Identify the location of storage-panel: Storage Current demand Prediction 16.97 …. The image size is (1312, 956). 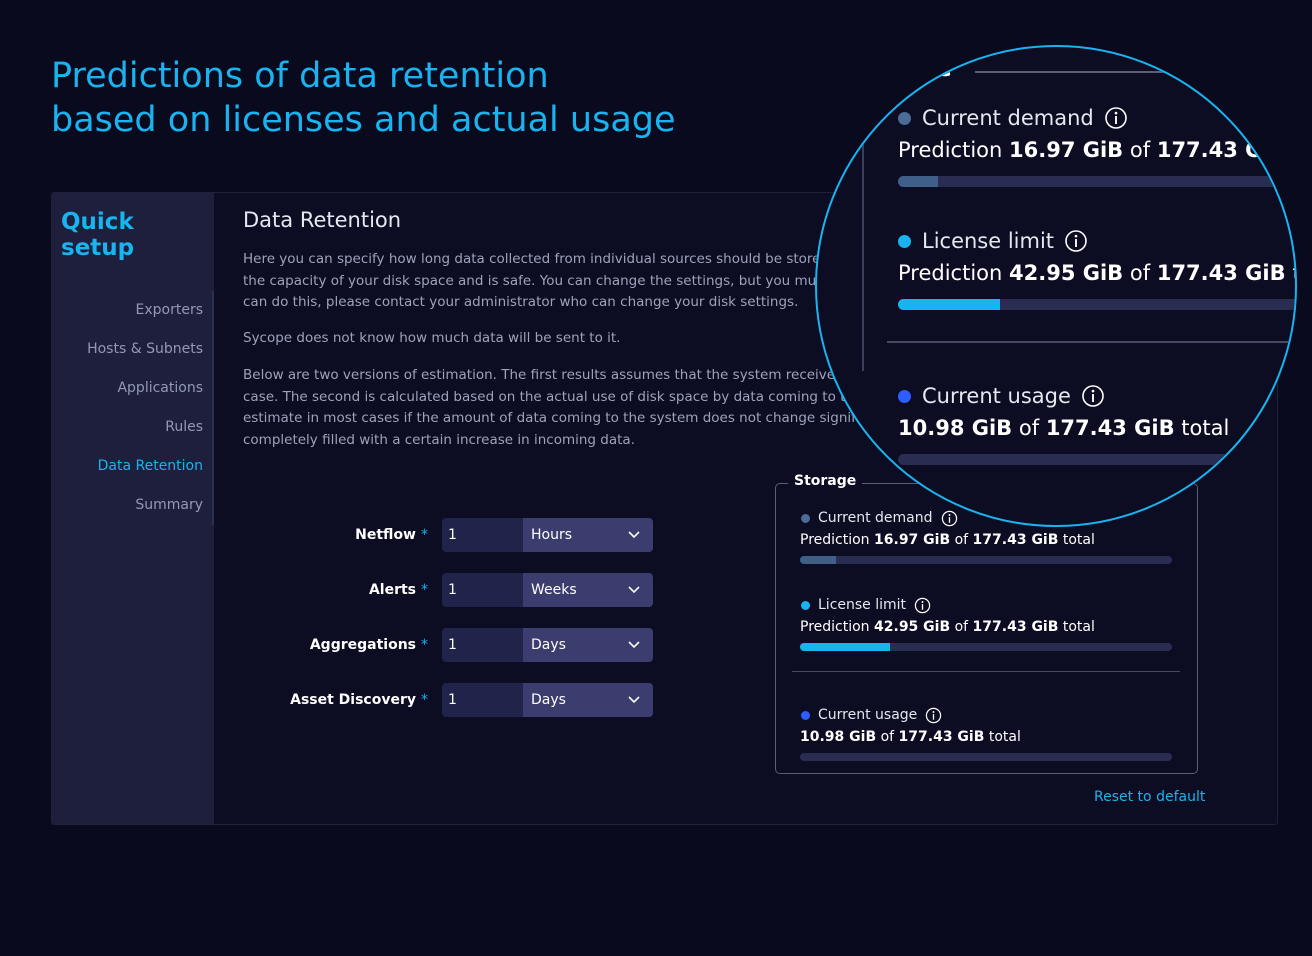
(986, 623).